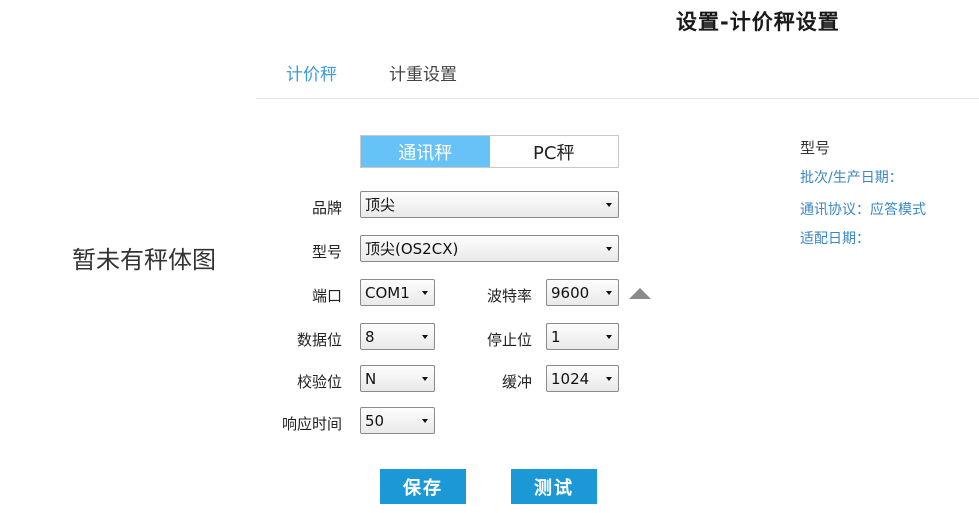 Image resolution: width=979 pixels, height=513 pixels. What do you see at coordinates (425, 151) in the screenshot?
I see `mode-comm-scale-button: 通讯秤` at bounding box center [425, 151].